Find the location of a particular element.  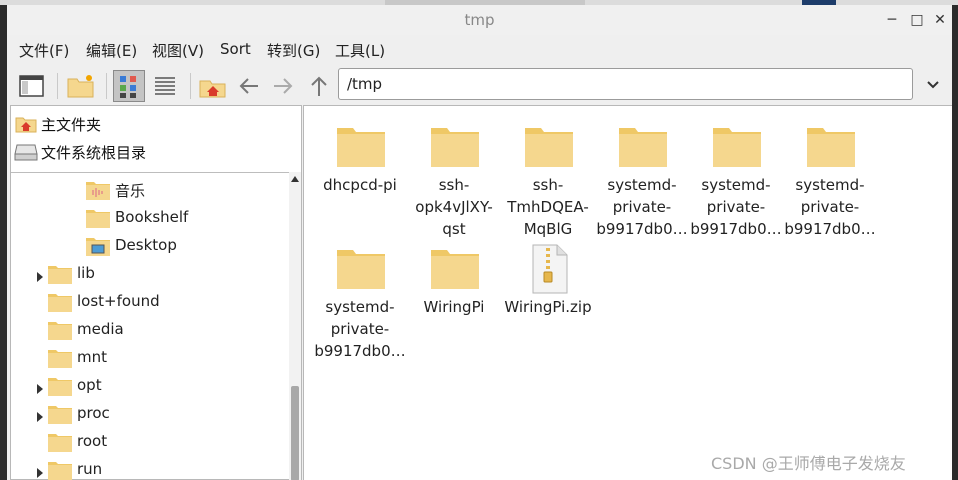

file-name: WiringPi.zip is located at coordinates (548, 307).